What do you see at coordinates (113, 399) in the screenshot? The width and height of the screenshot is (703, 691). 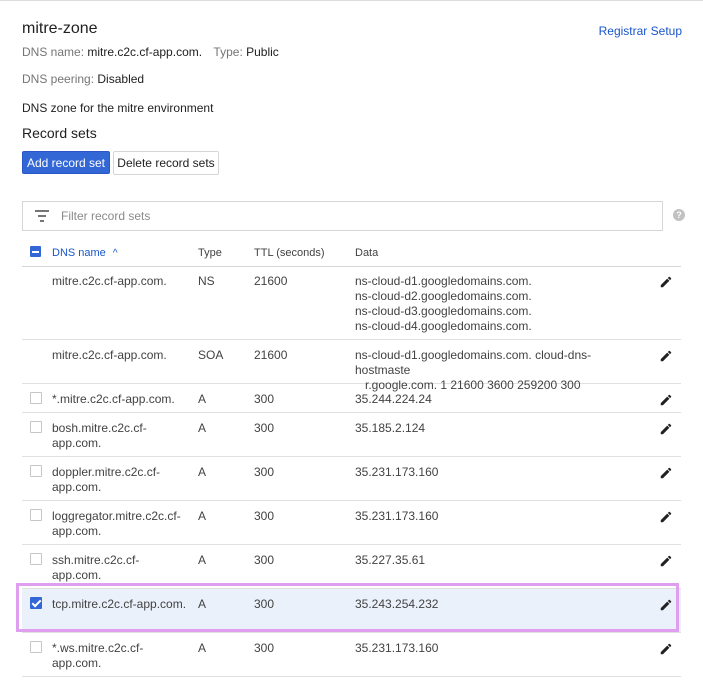 I see `record-dns-name: *.mitre.c2c.cf-app.com.` at bounding box center [113, 399].